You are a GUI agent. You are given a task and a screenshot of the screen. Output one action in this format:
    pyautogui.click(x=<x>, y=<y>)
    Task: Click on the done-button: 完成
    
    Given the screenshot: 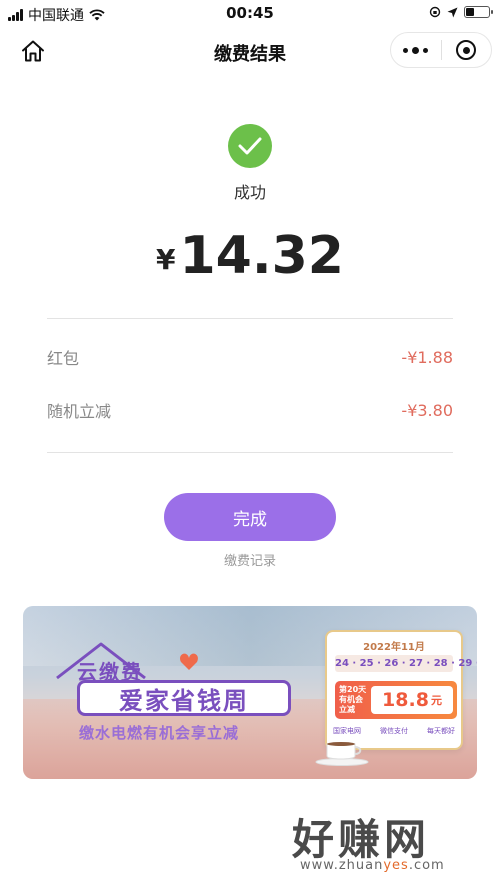 What is the action you would take?
    pyautogui.click(x=250, y=517)
    